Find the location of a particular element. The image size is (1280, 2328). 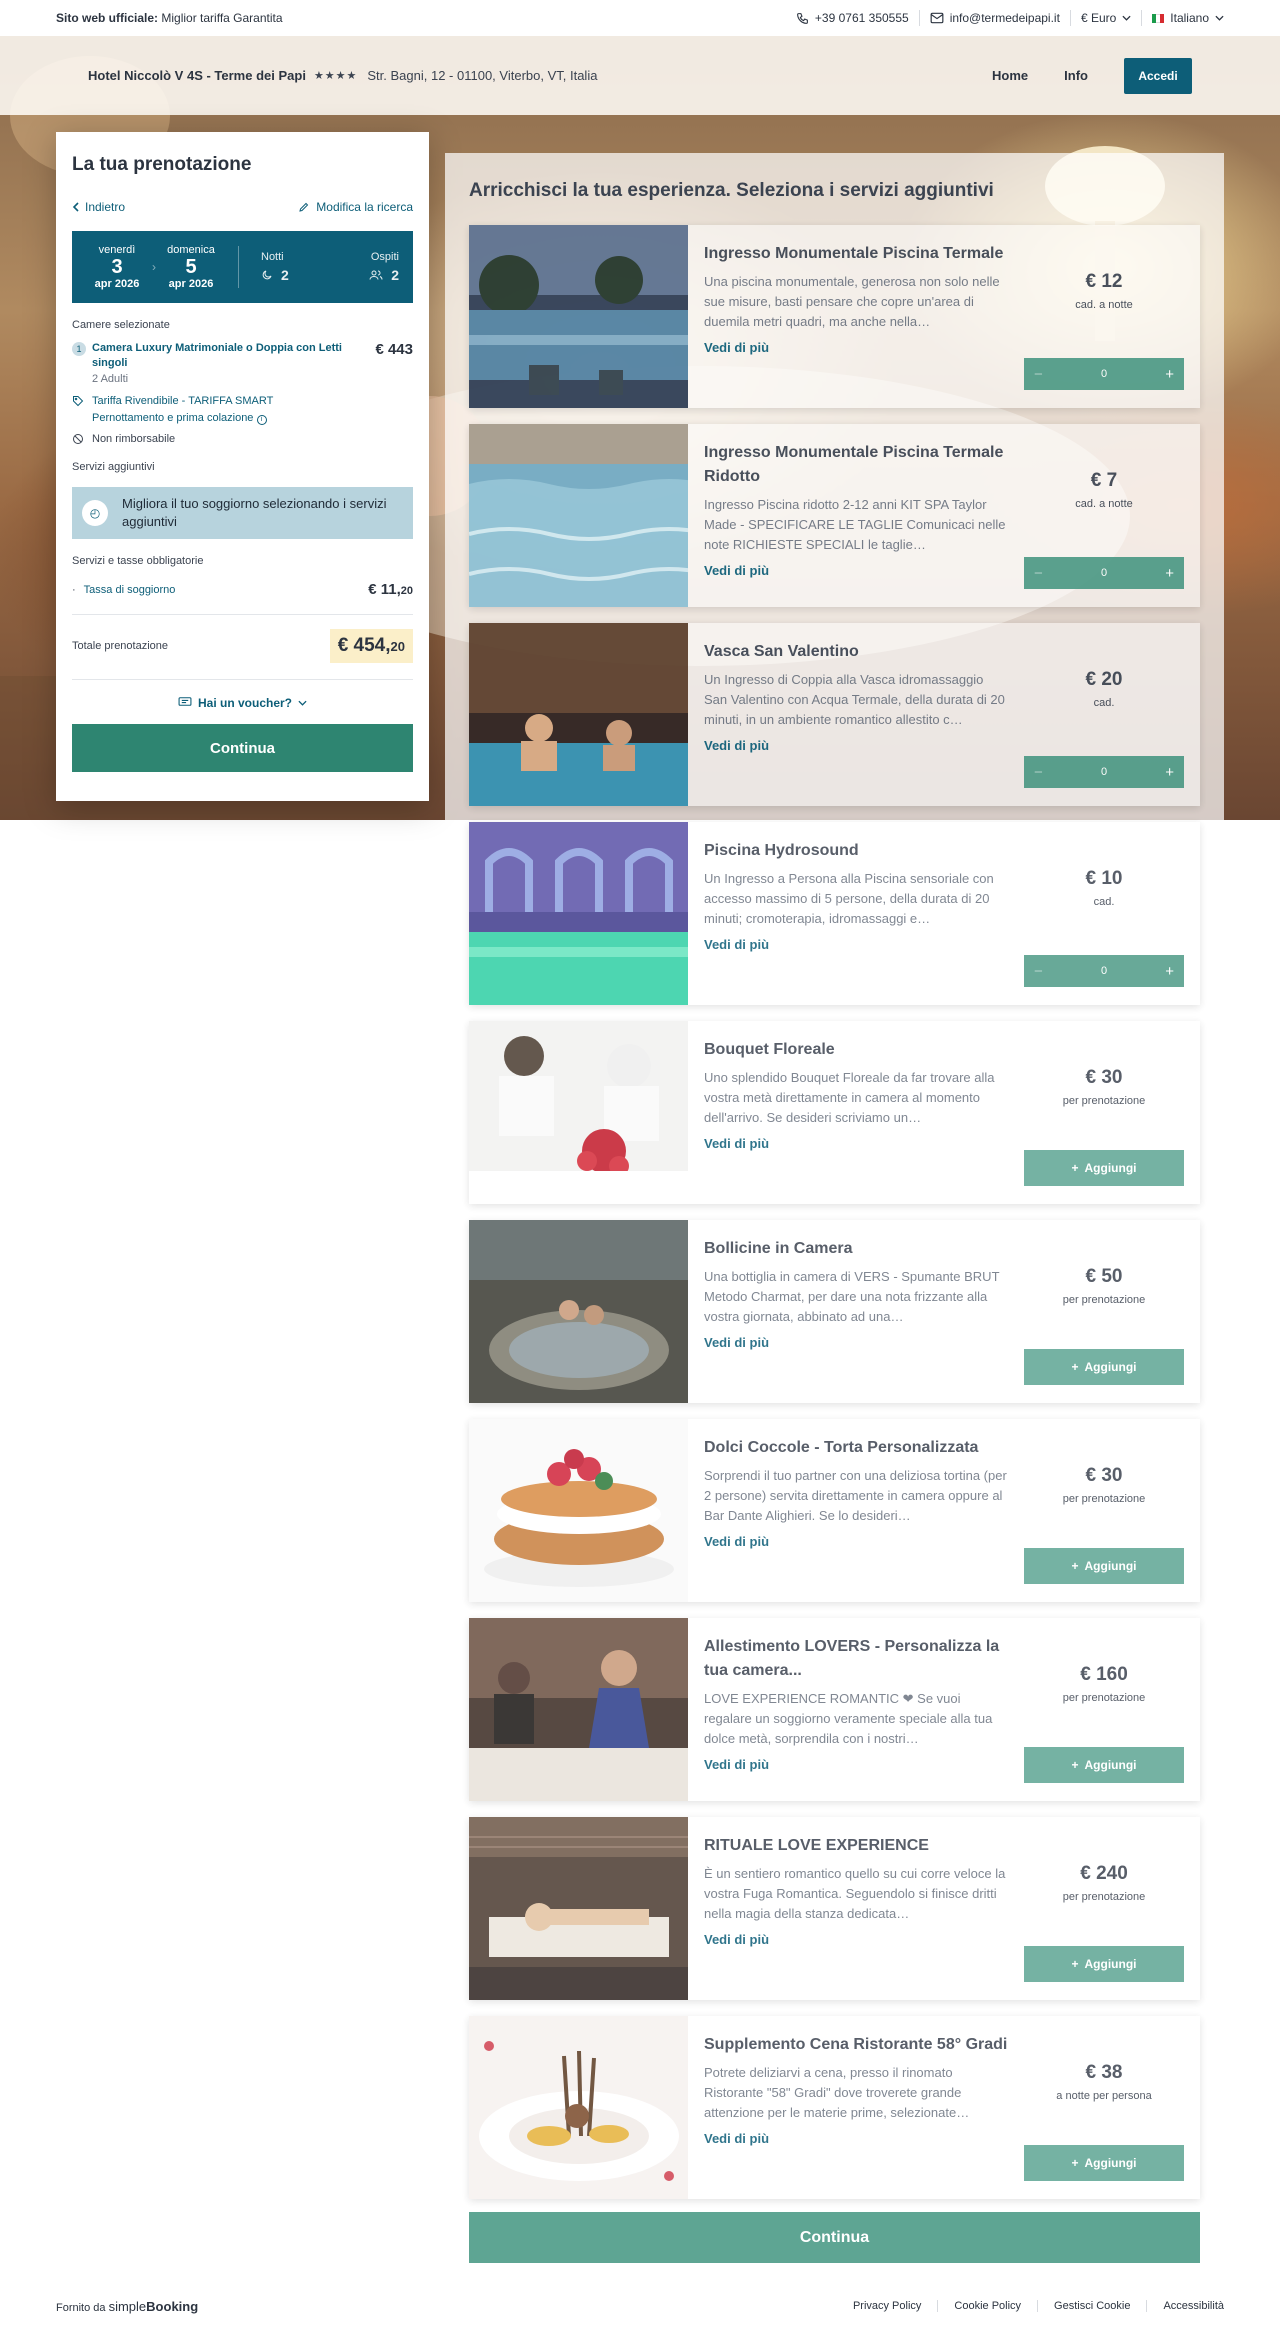

service-price: € 38 a notte per persona is located at coordinates (1104, 2082).